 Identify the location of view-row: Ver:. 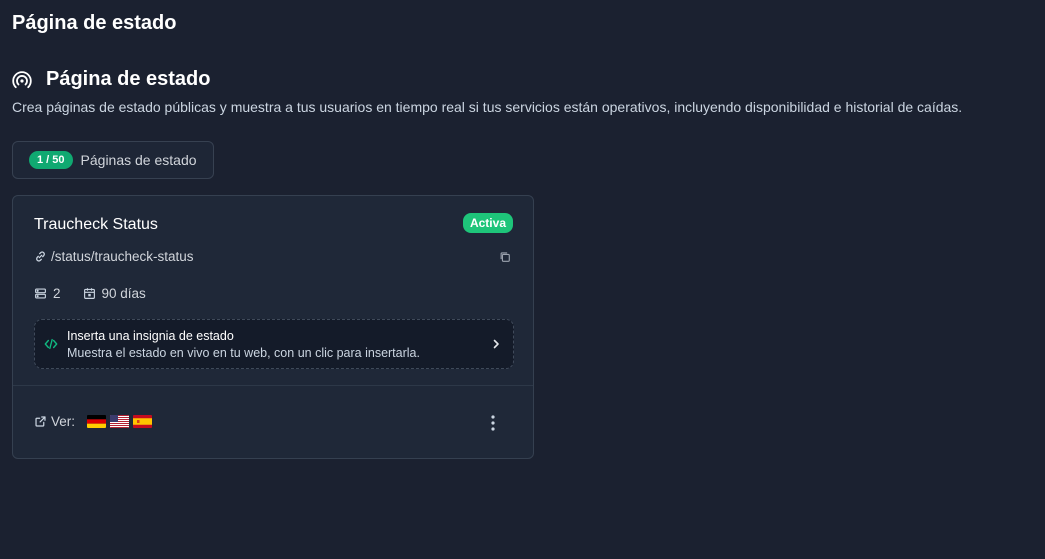
(93, 421).